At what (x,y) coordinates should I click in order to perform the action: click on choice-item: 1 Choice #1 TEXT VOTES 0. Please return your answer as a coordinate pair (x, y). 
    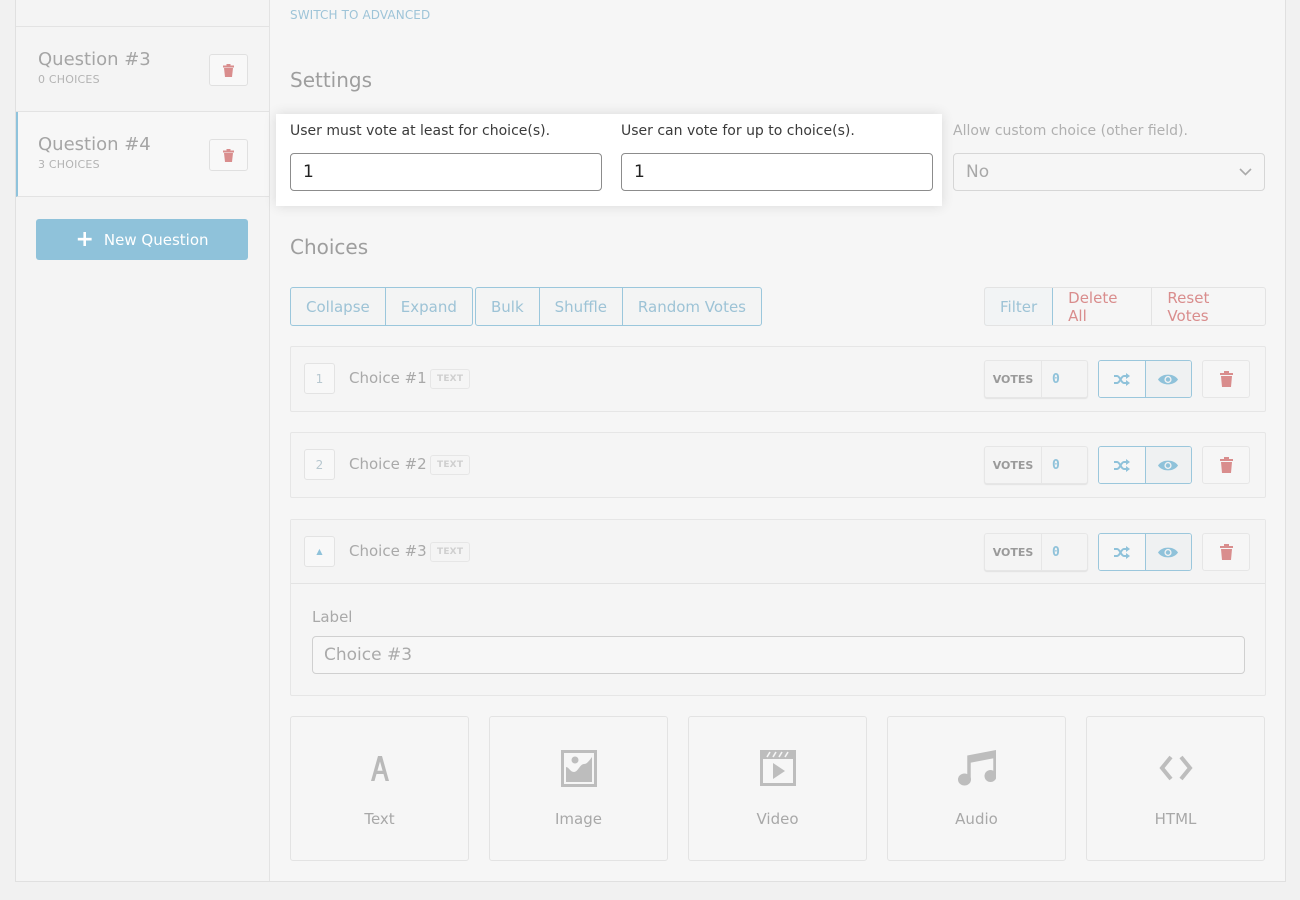
    Looking at the image, I should click on (778, 379).